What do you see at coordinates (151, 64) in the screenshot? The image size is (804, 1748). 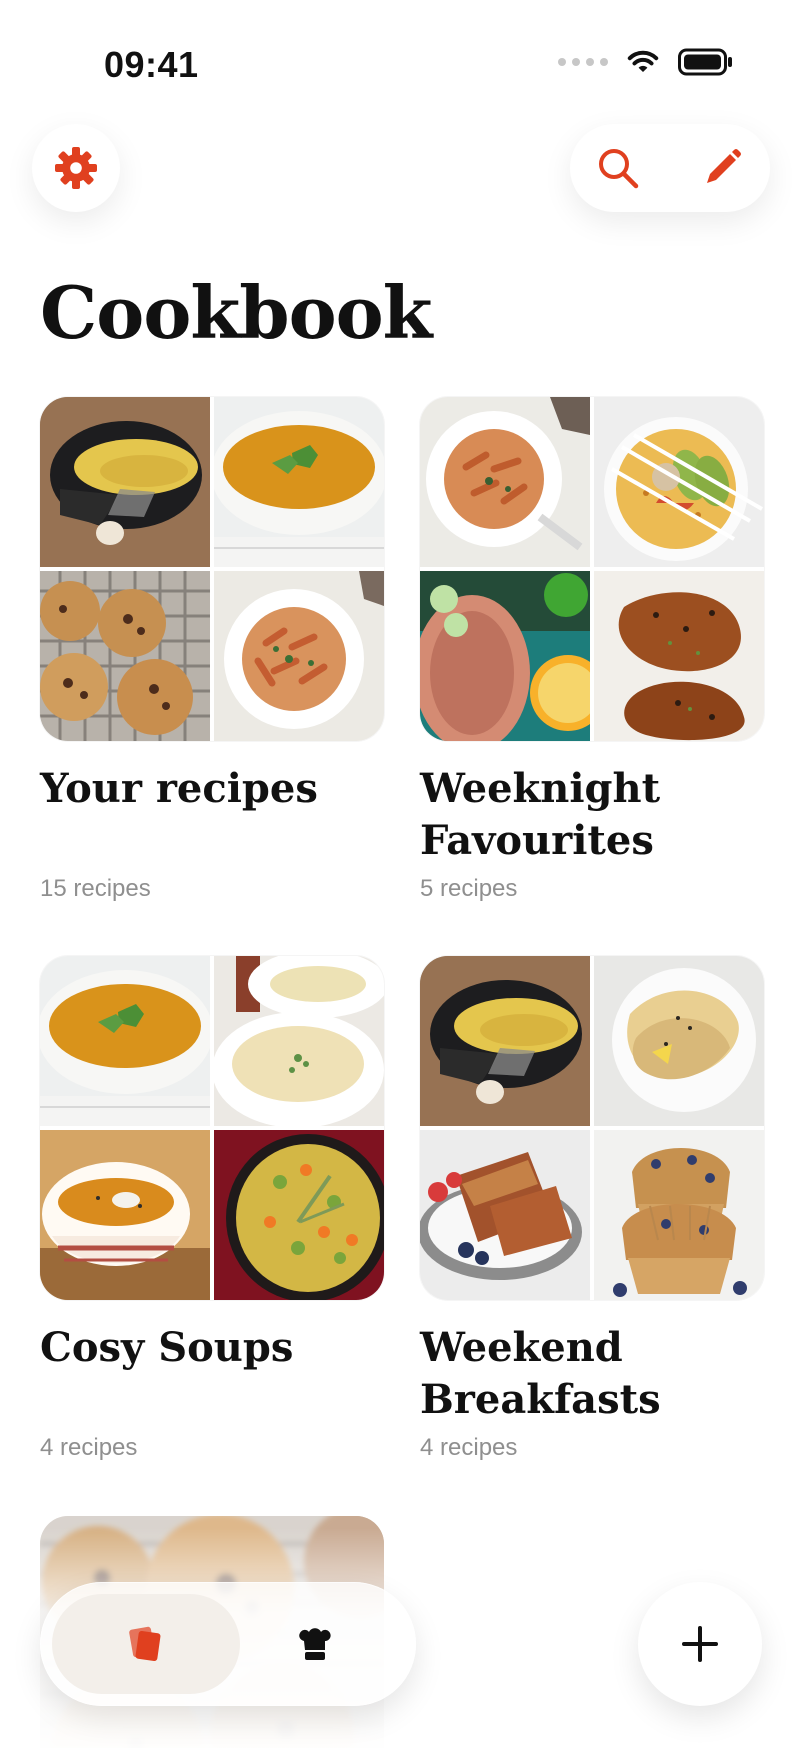 I see `status-time: 09:41` at bounding box center [151, 64].